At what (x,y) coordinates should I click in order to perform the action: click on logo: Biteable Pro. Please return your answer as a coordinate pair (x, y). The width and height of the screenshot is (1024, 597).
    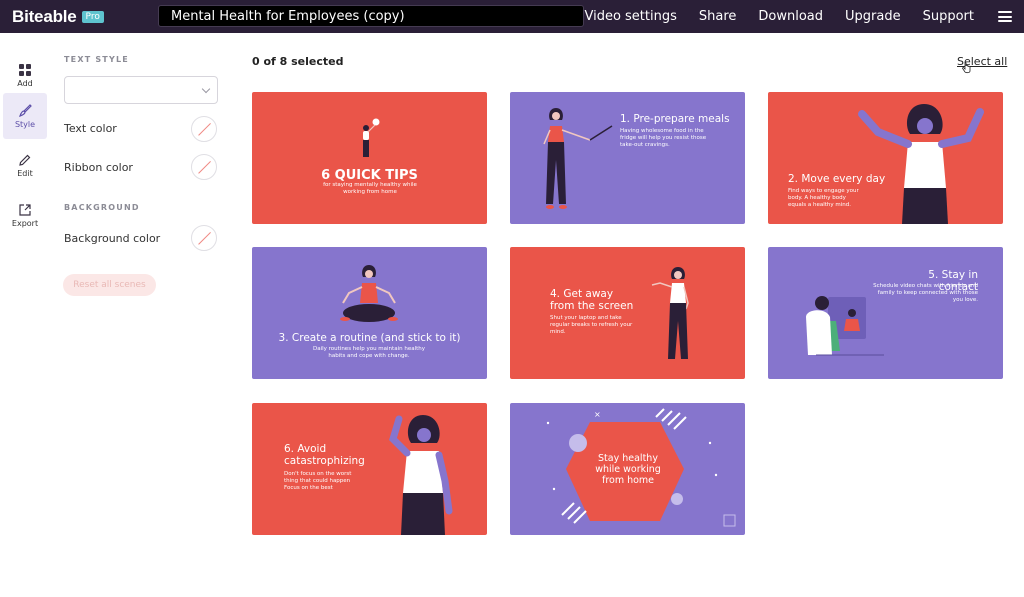
    Looking at the image, I should click on (58, 17).